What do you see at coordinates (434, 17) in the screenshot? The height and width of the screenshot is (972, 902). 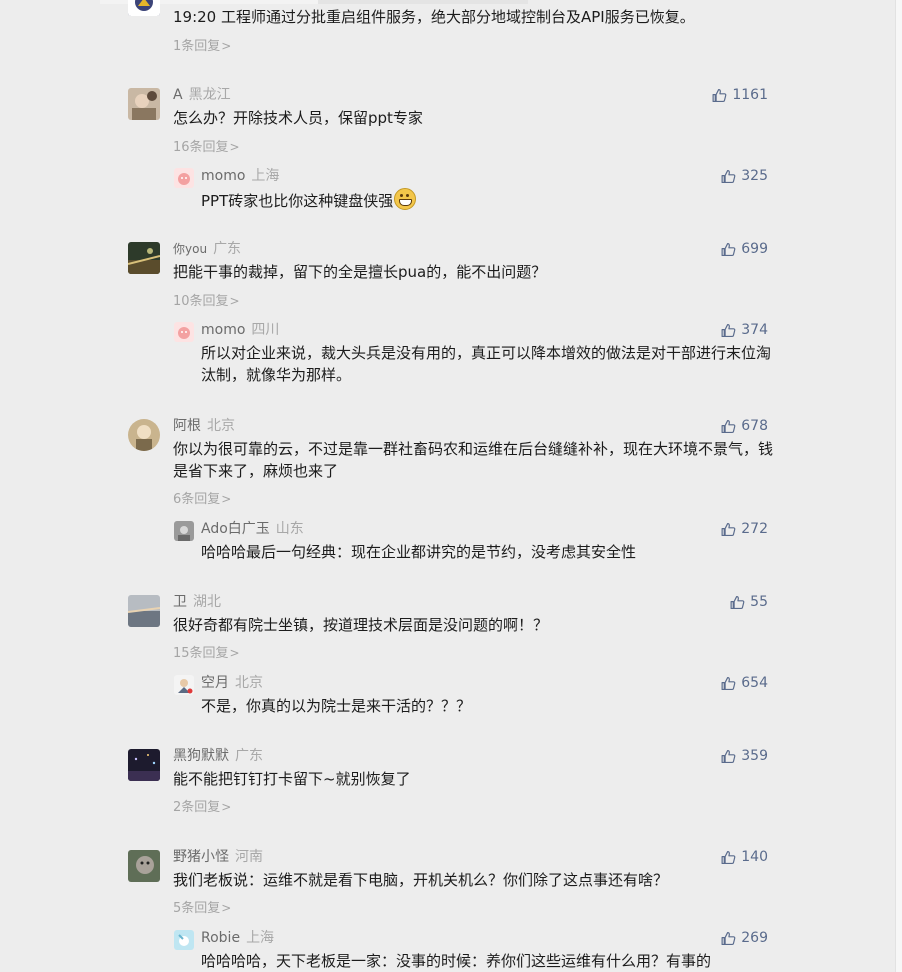 I see `comment-text: 19:20 工程师通过分批重启组件服务，绝大部分地域控制台及API服务已恢复。` at bounding box center [434, 17].